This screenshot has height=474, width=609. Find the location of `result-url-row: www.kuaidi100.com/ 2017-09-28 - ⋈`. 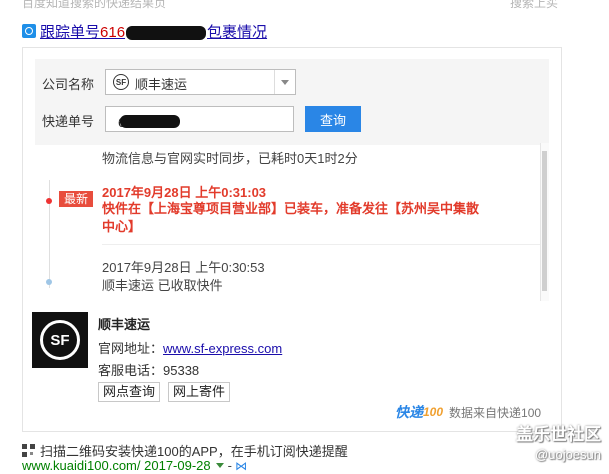

result-url-row: www.kuaidi100.com/ 2017-09-28 - ⋈ is located at coordinates (134, 465).